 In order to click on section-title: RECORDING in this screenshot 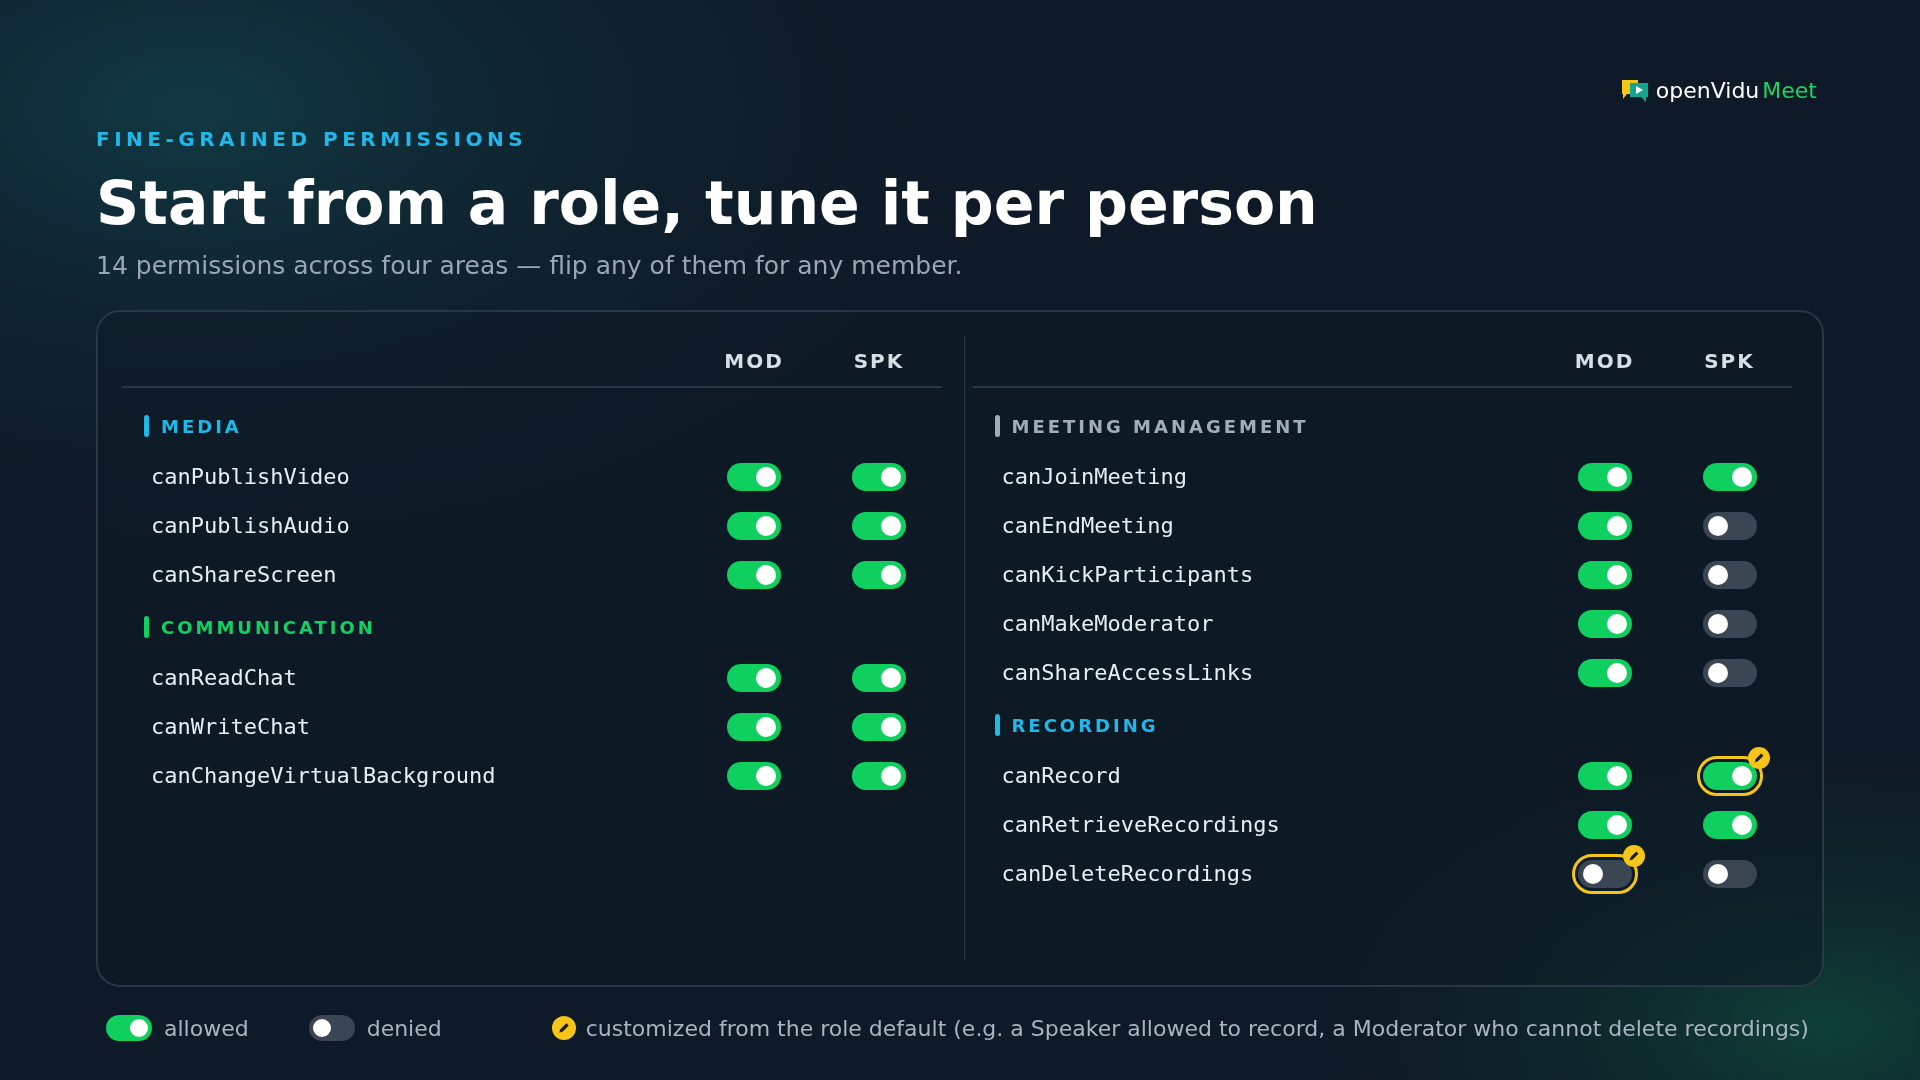, I will do `click(1085, 725)`.